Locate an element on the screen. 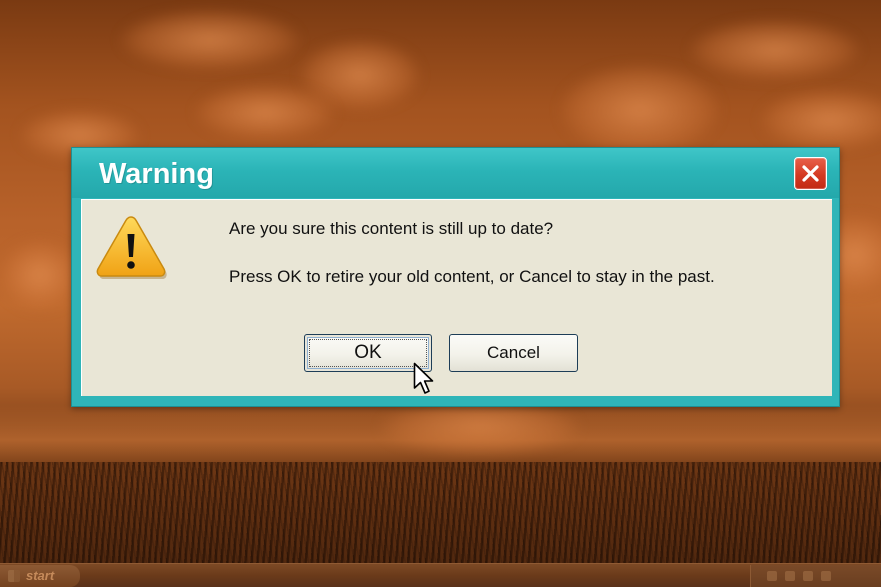 The height and width of the screenshot is (587, 881). start-button: start is located at coordinates (40, 576).